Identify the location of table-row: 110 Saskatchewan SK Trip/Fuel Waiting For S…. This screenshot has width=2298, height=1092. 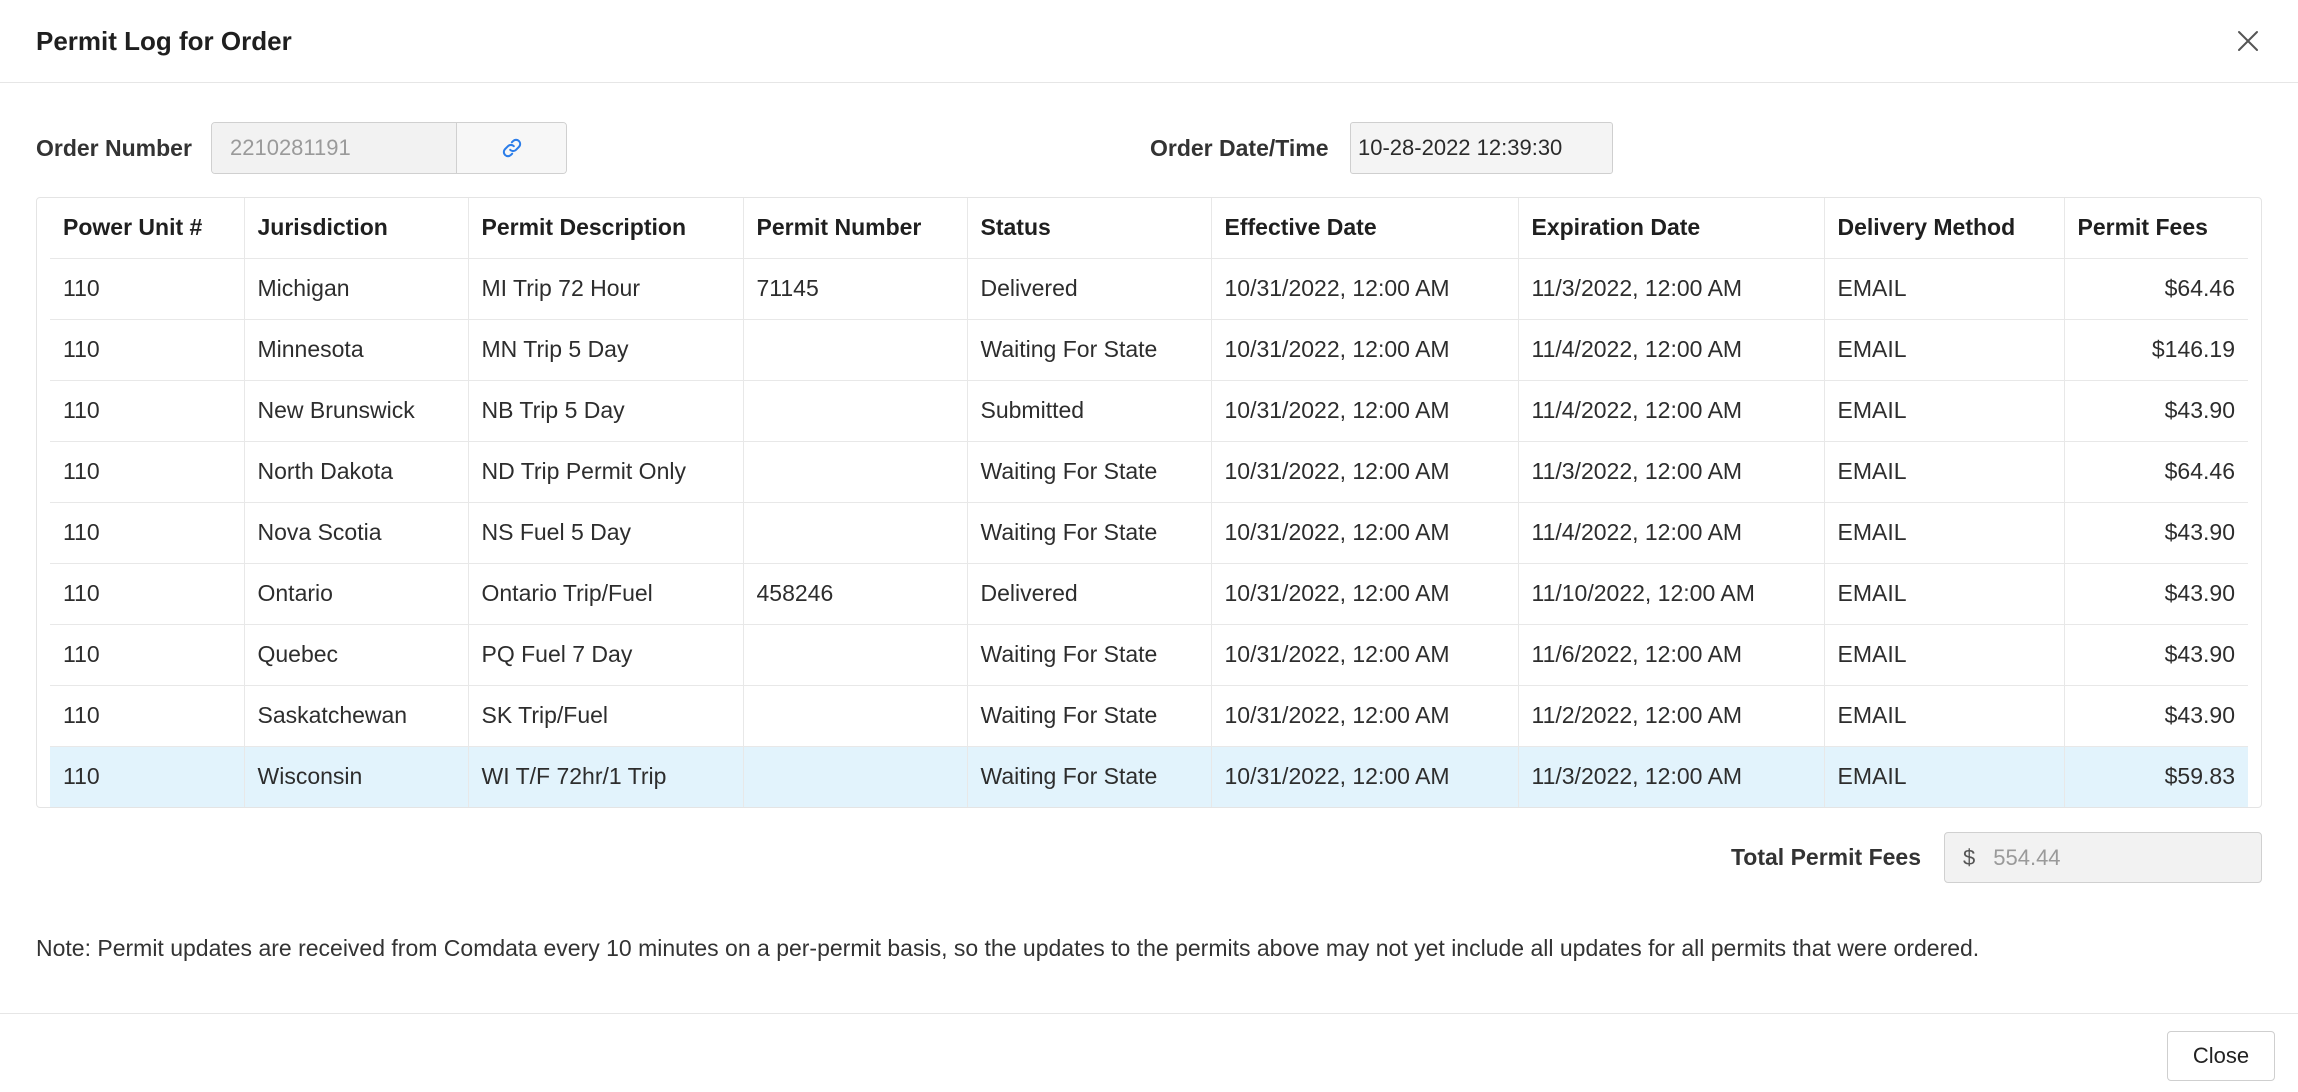
(1149, 716).